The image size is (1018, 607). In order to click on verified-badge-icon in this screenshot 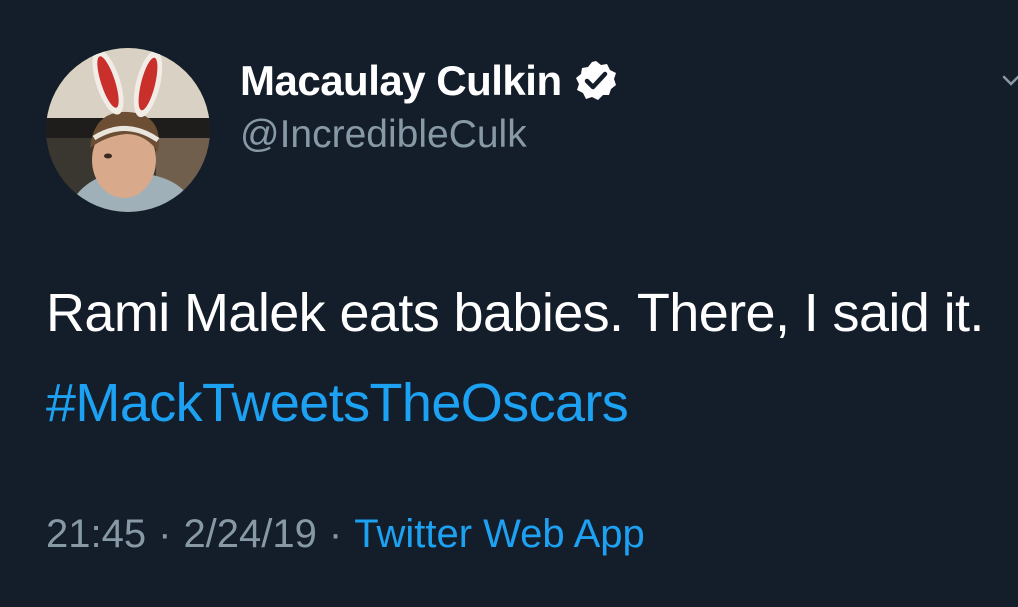, I will do `click(596, 81)`.